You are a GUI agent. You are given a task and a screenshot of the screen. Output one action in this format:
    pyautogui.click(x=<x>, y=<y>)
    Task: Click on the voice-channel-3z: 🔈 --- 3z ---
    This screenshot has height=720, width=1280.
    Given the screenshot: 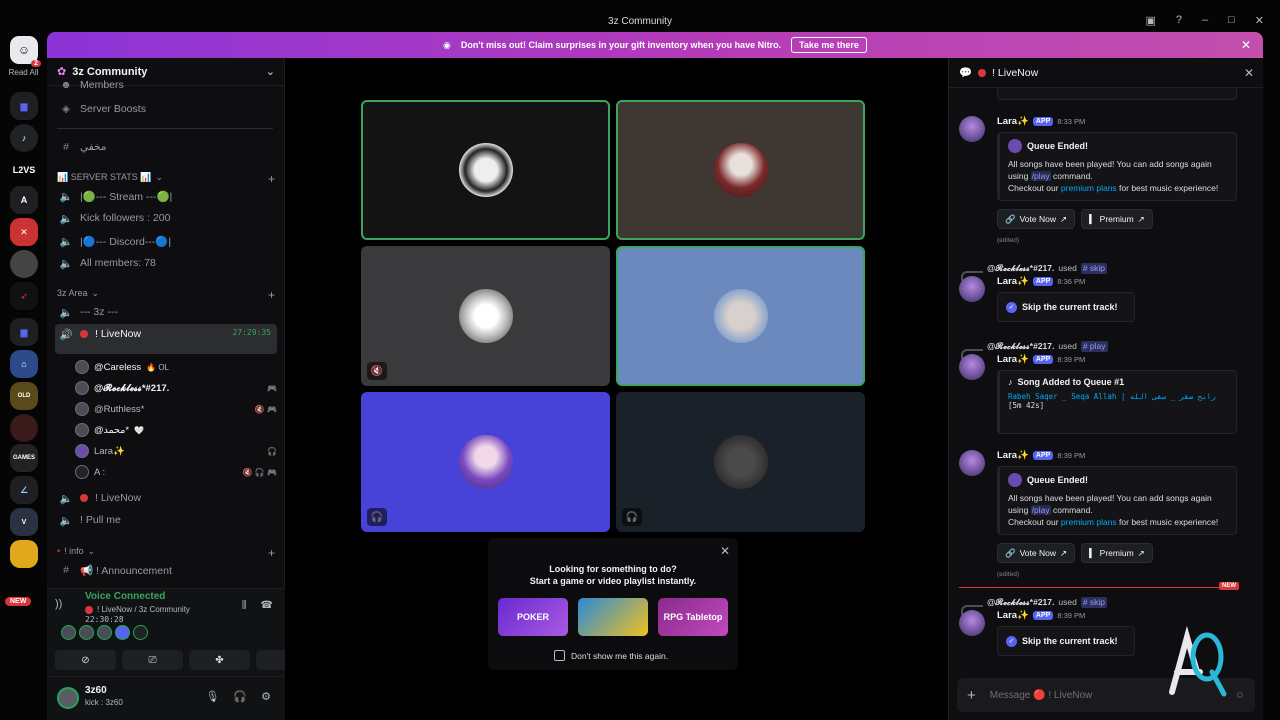 What is the action you would take?
    pyautogui.click(x=166, y=312)
    